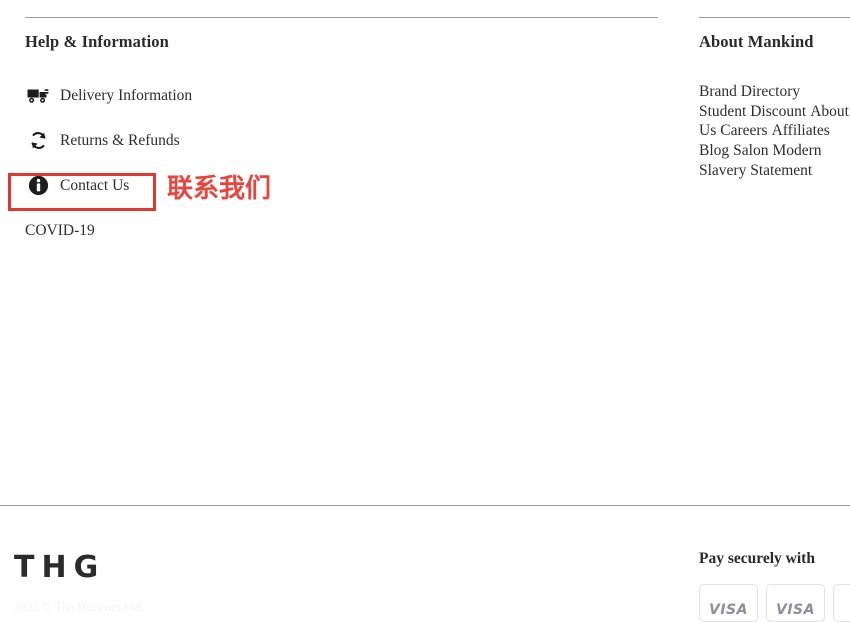  I want to click on payment-card-third: D, so click(841, 602).